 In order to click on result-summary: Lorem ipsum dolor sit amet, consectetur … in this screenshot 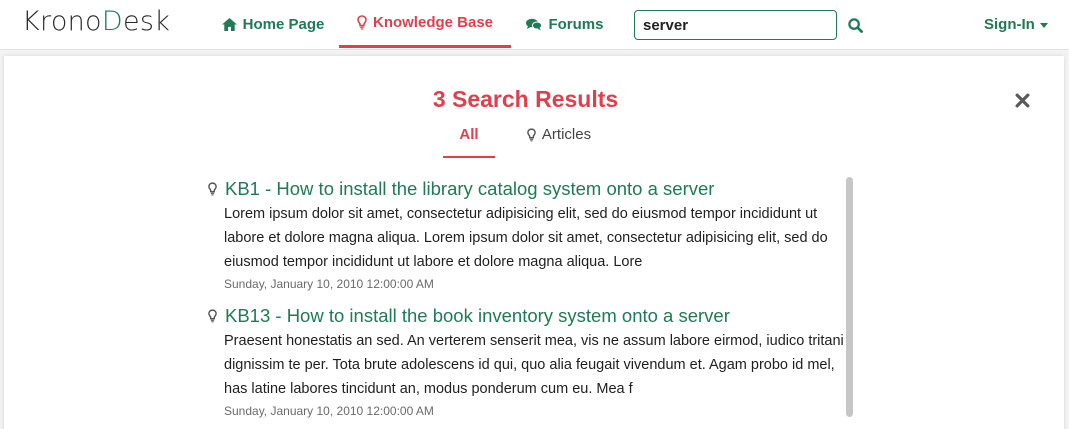, I will do `click(526, 238)`.